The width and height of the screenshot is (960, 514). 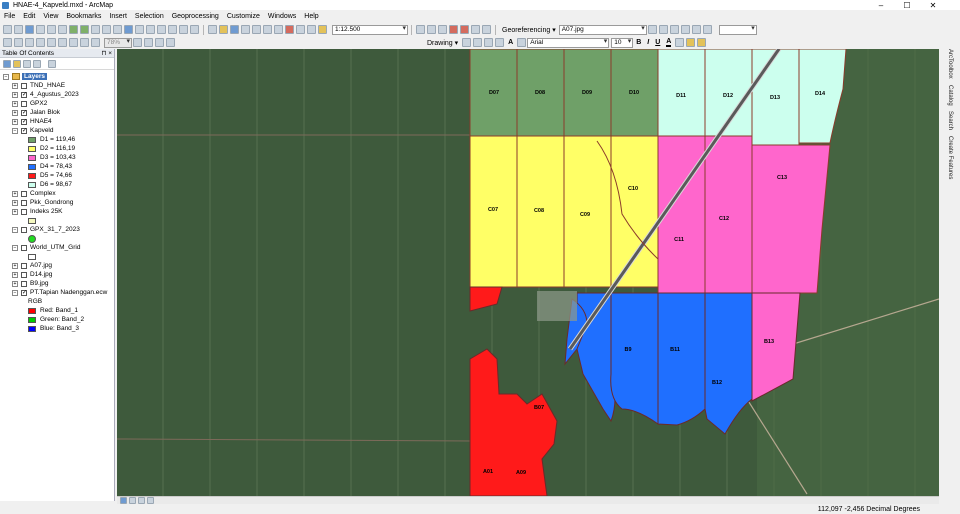 What do you see at coordinates (32, 121) in the screenshot?
I see `layer-item: + ✓ HNAE4` at bounding box center [32, 121].